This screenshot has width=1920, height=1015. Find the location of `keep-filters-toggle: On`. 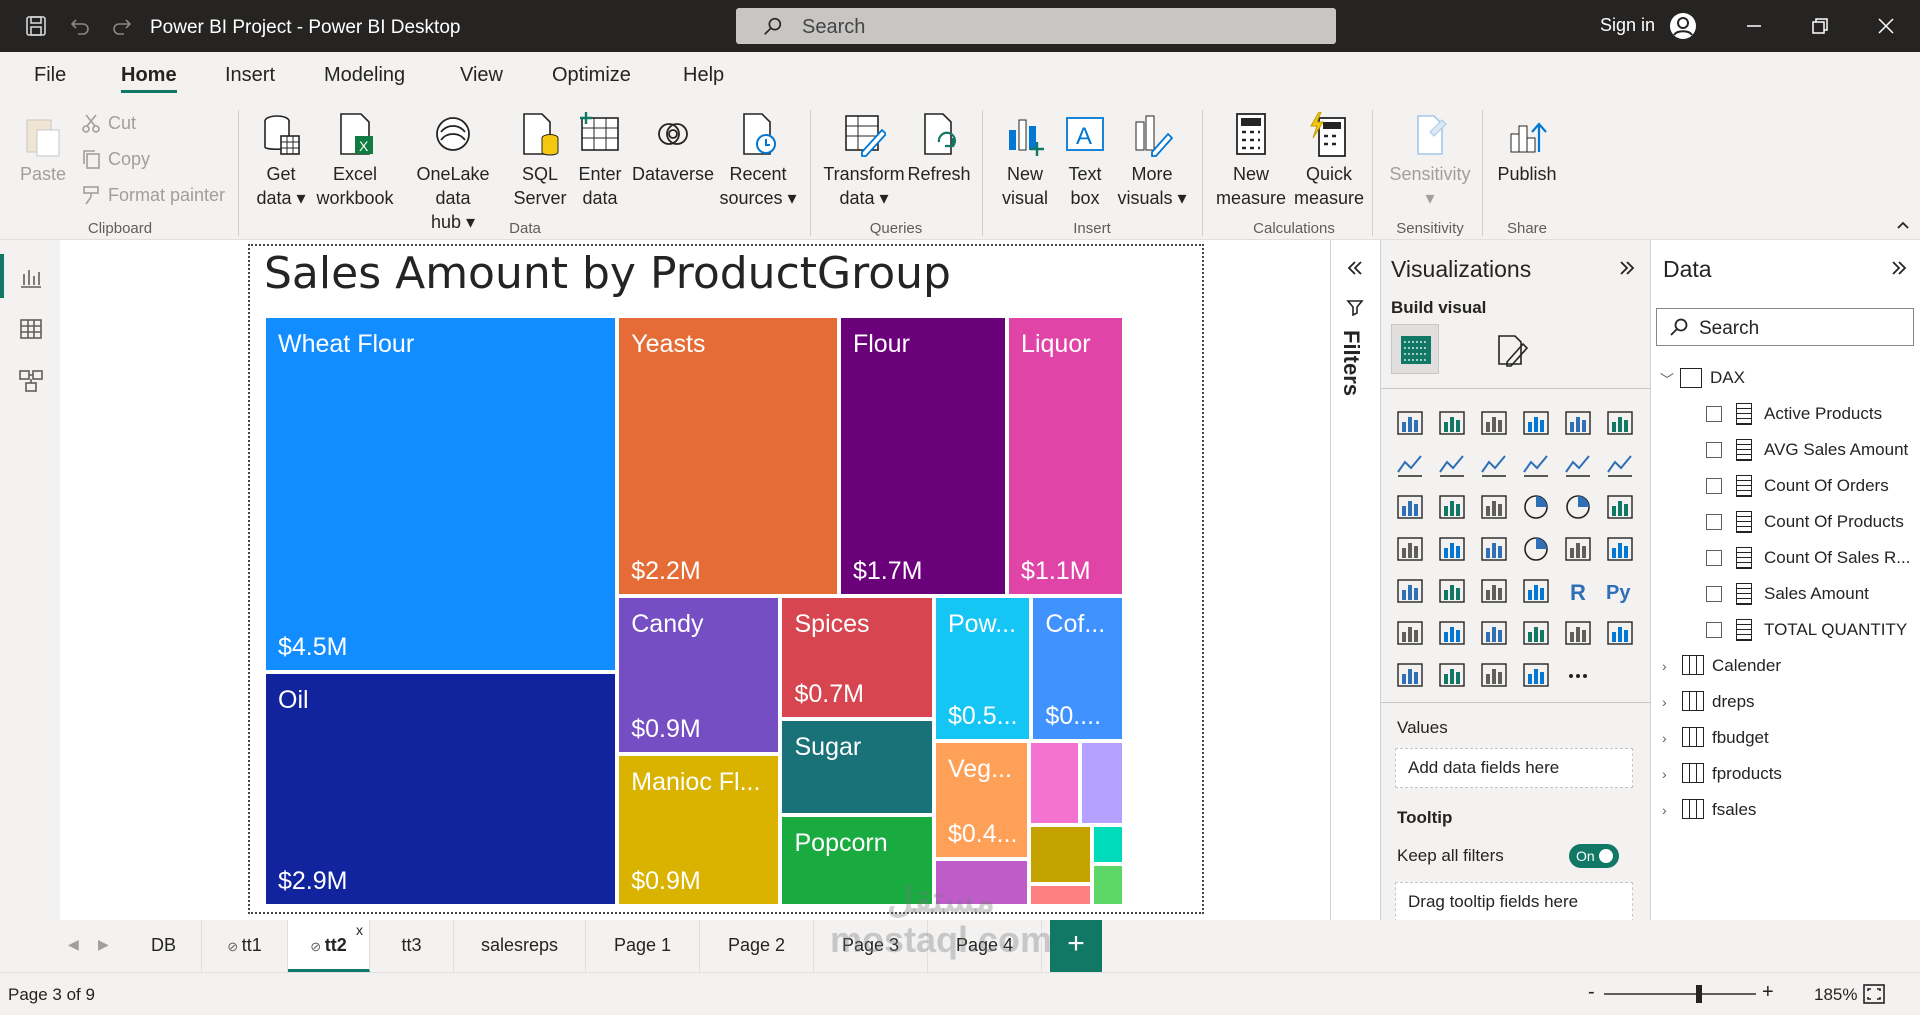

keep-filters-toggle: On is located at coordinates (1594, 856).